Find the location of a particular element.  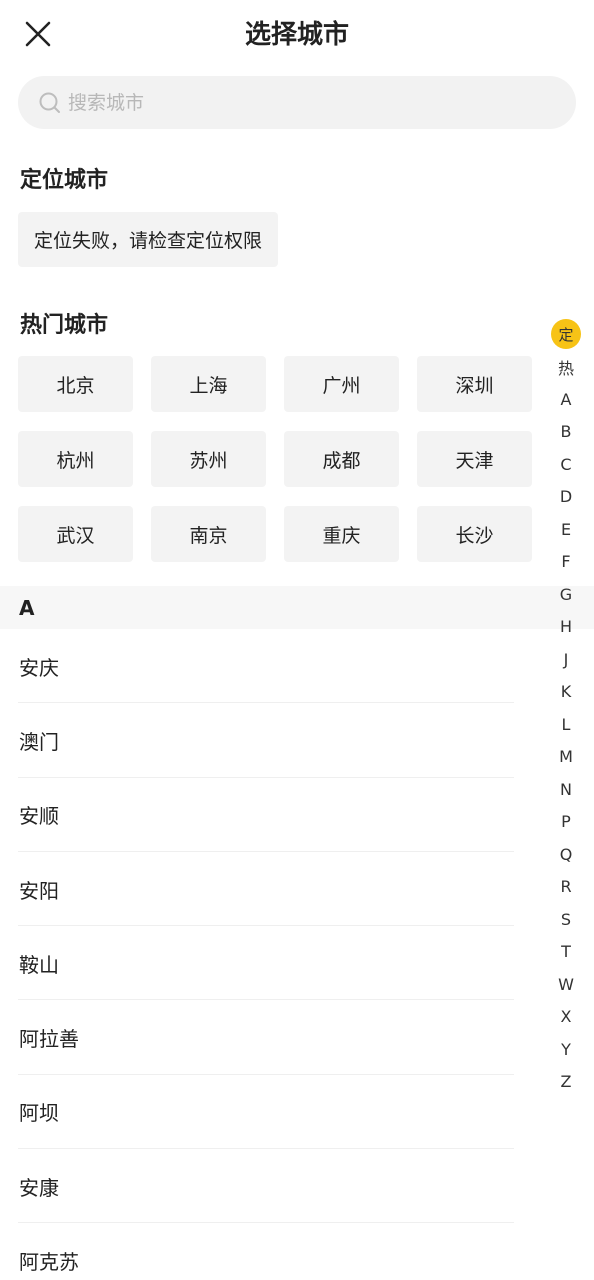

city-list-item: 阿拉善 is located at coordinates (297, 1038).